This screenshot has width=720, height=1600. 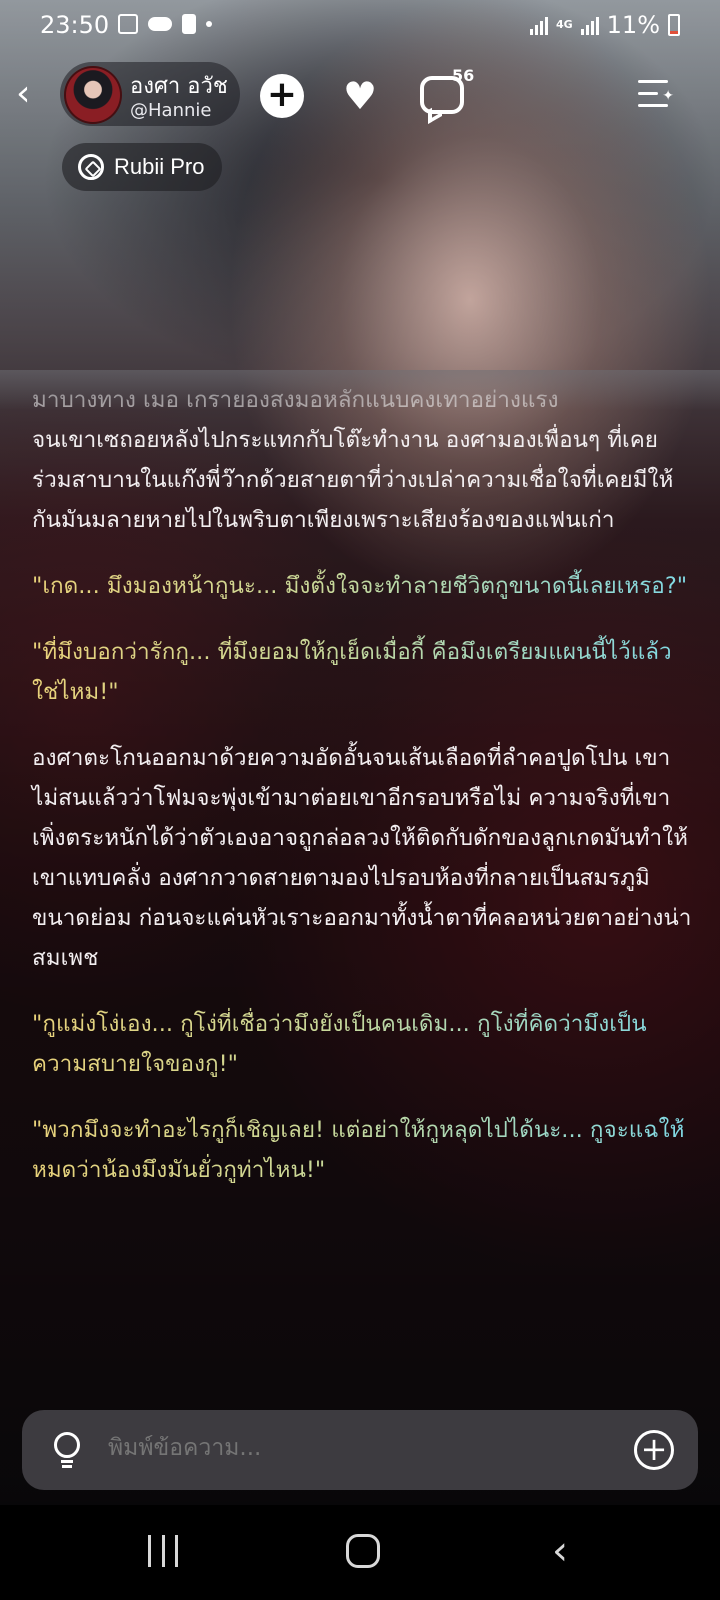 I want to click on nav-recent-icon, so click(x=163, y=1551).